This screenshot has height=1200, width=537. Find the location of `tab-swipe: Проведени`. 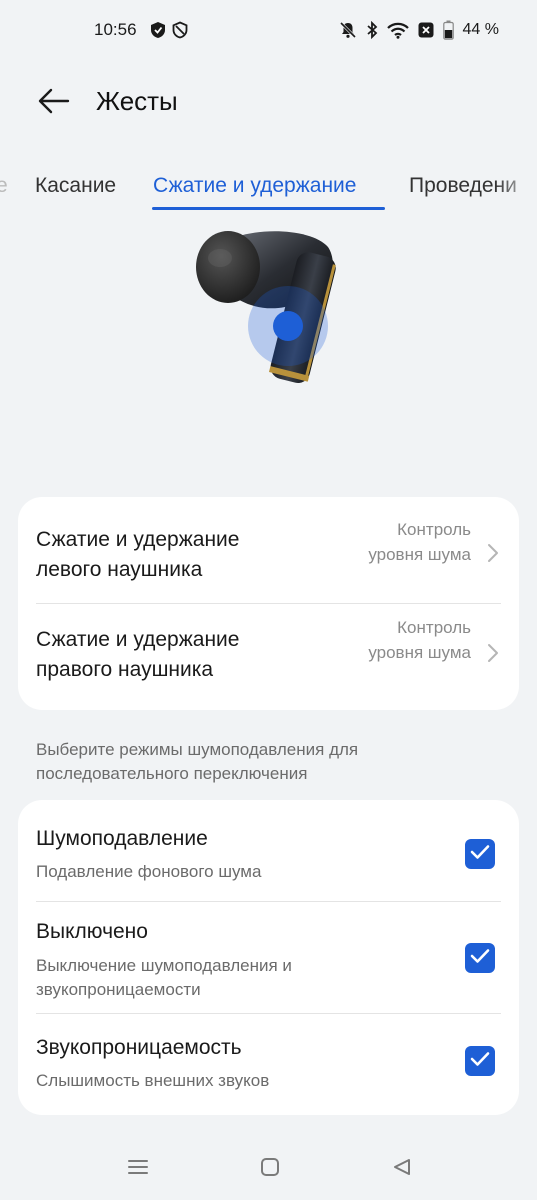

tab-swipe: Проведени is located at coordinates (463, 186).